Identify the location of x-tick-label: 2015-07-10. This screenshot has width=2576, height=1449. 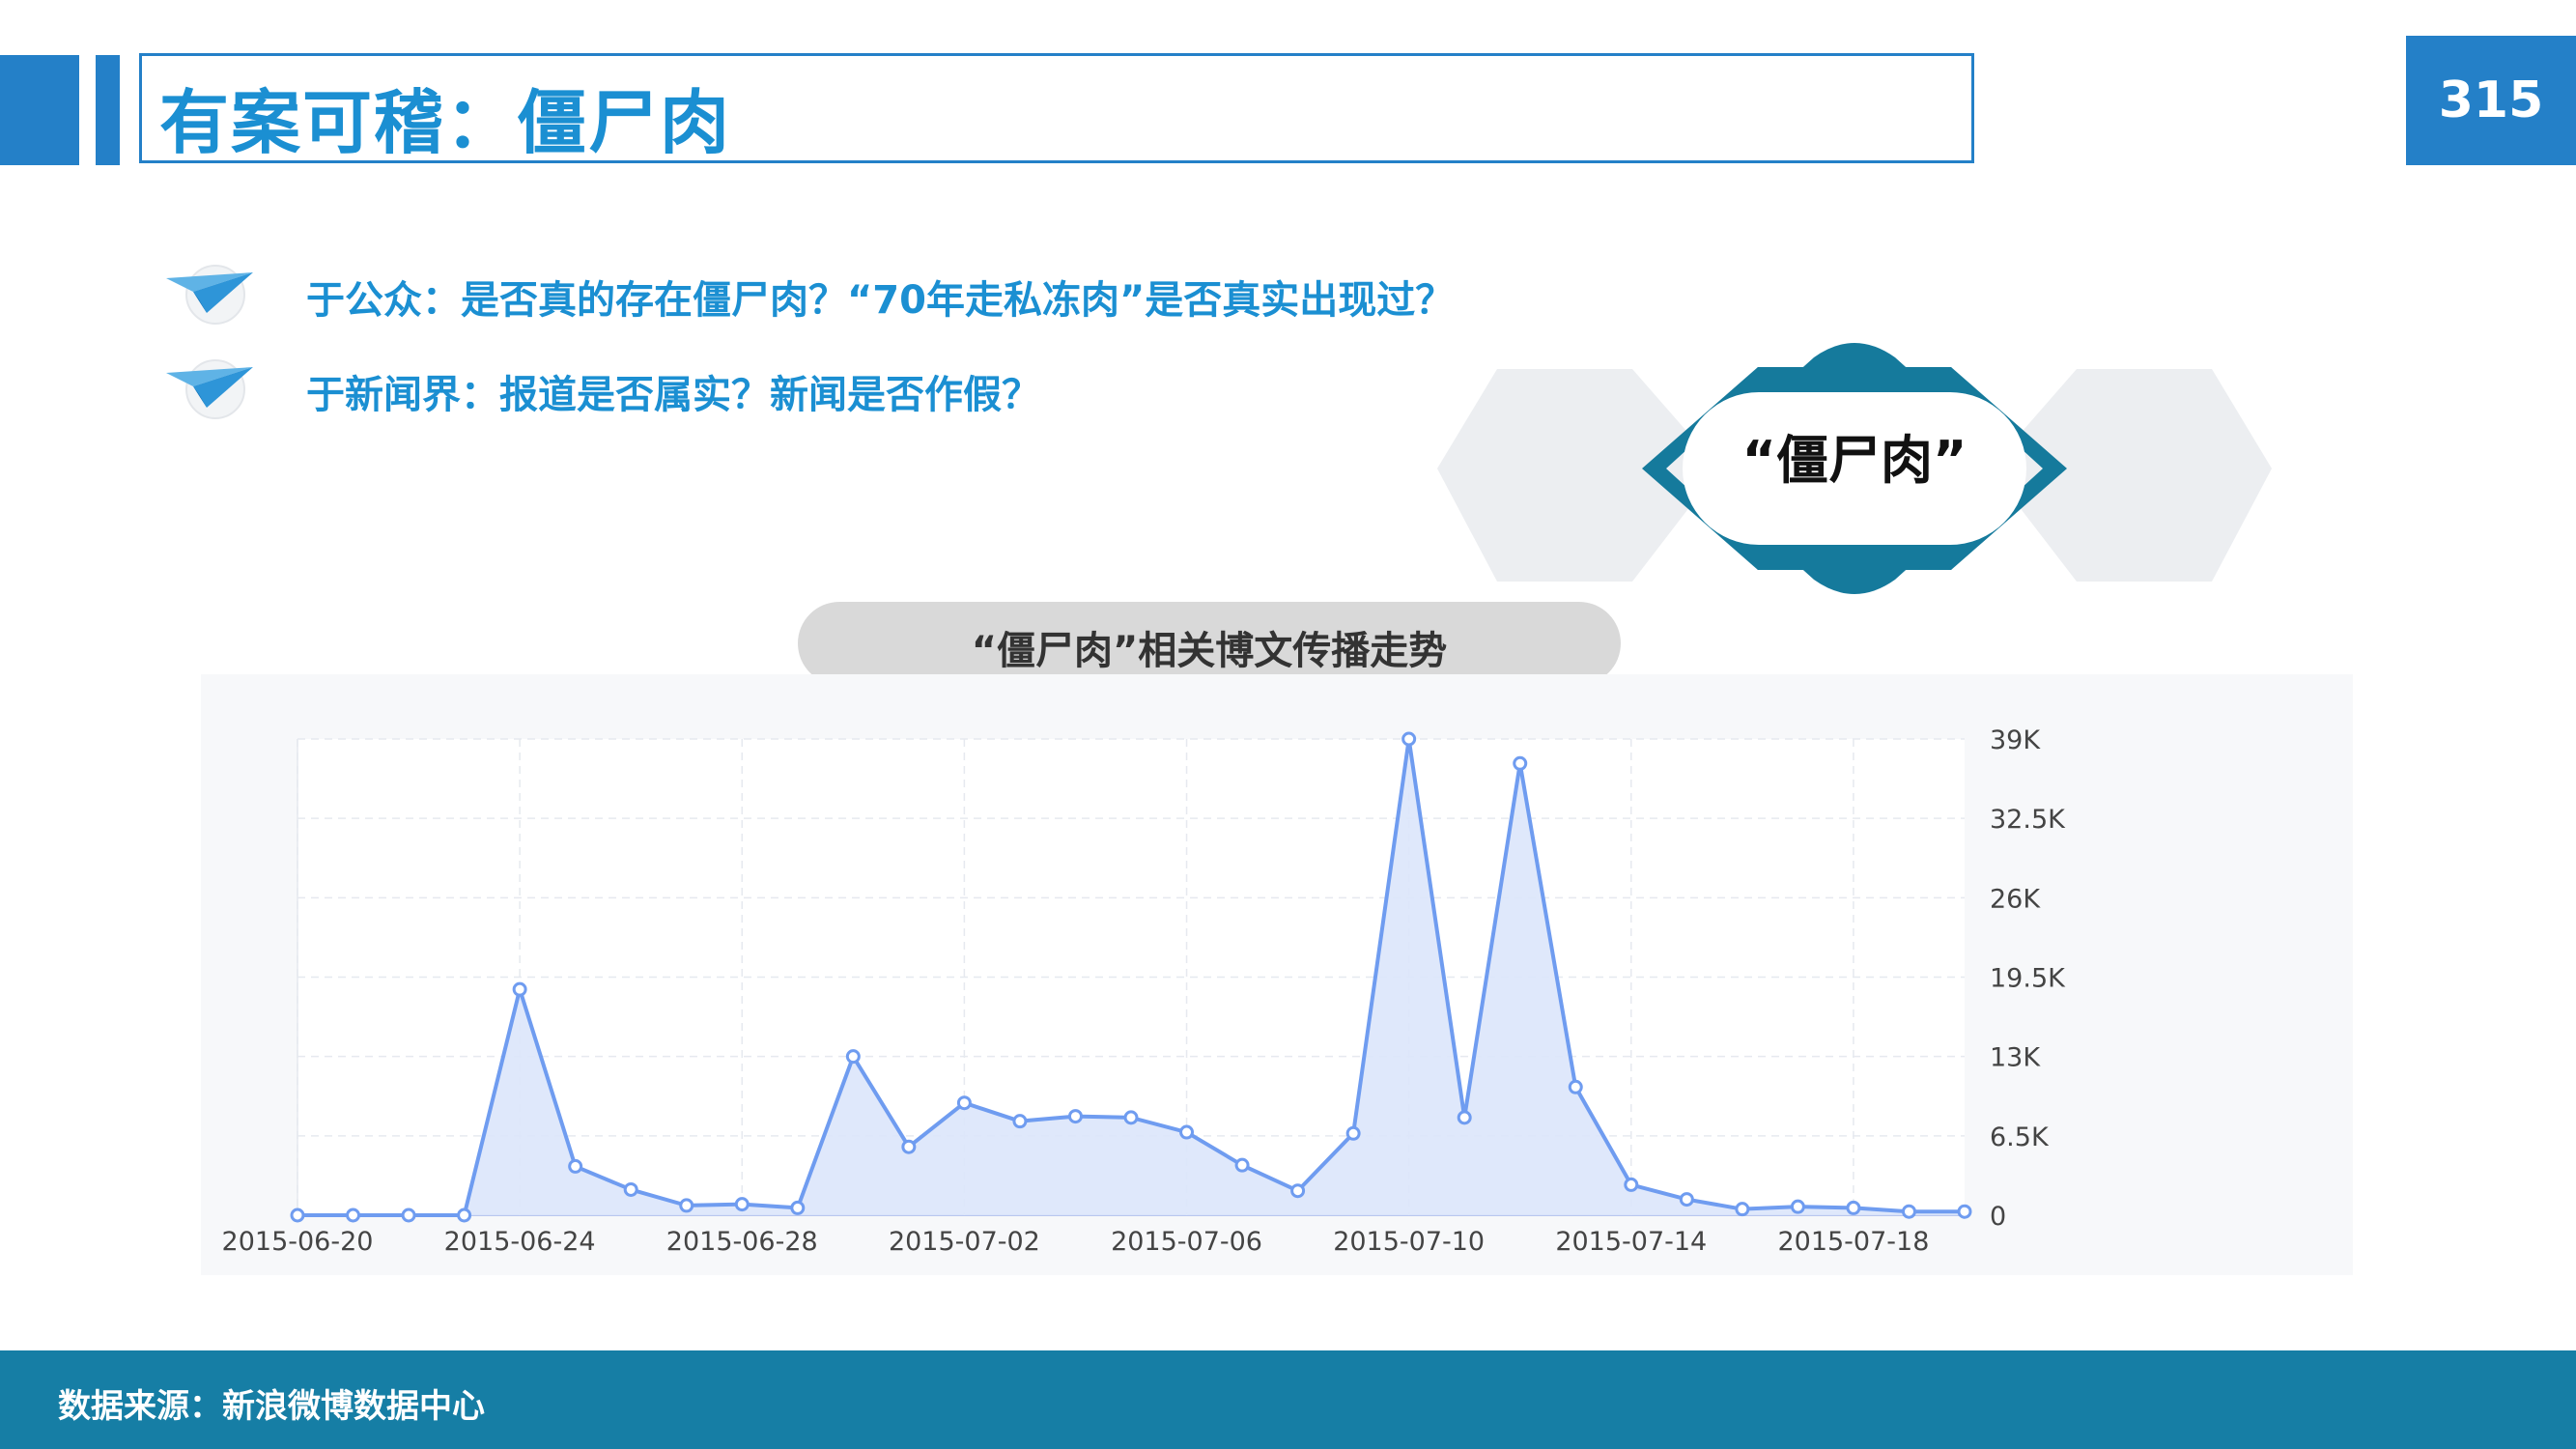
(1409, 1242).